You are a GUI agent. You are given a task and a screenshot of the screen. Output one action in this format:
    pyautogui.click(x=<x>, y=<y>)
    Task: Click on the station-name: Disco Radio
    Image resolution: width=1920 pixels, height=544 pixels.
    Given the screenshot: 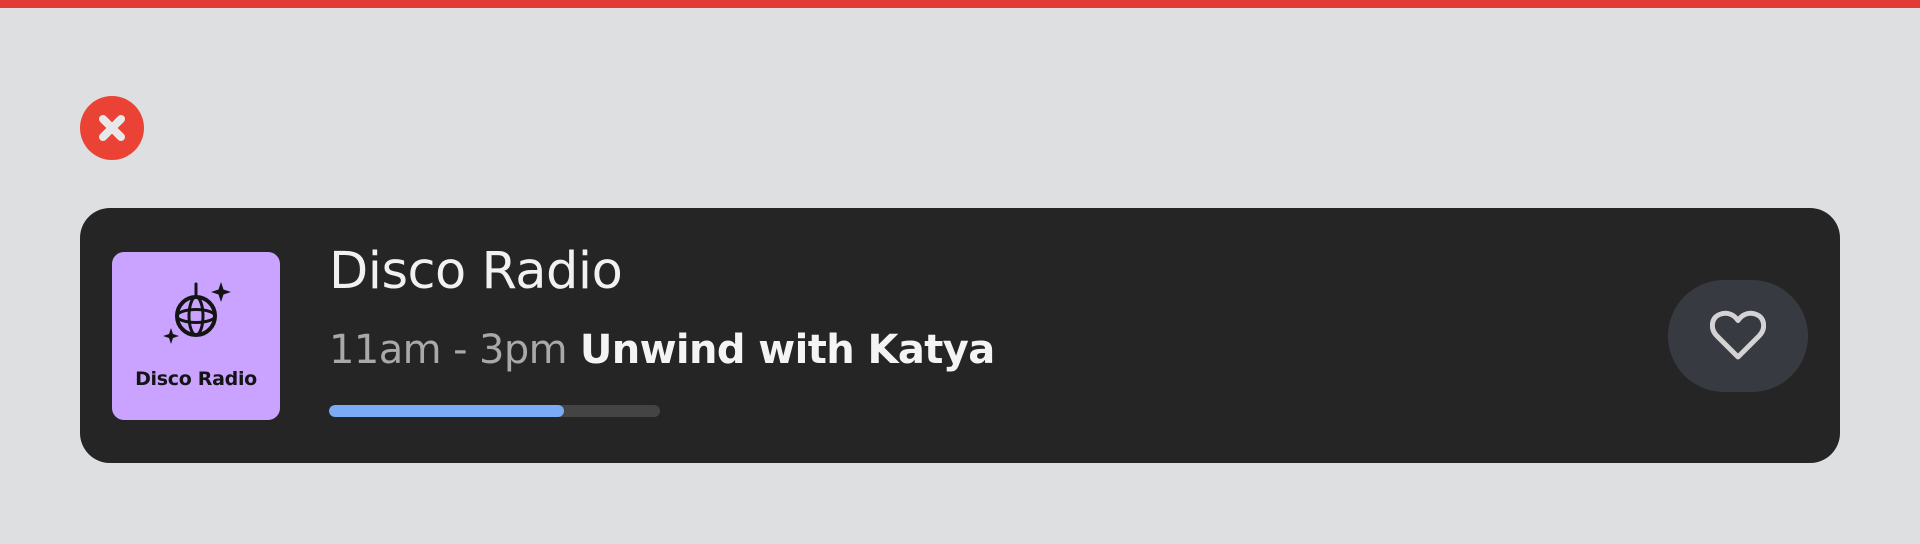 What is the action you would take?
    pyautogui.click(x=476, y=271)
    